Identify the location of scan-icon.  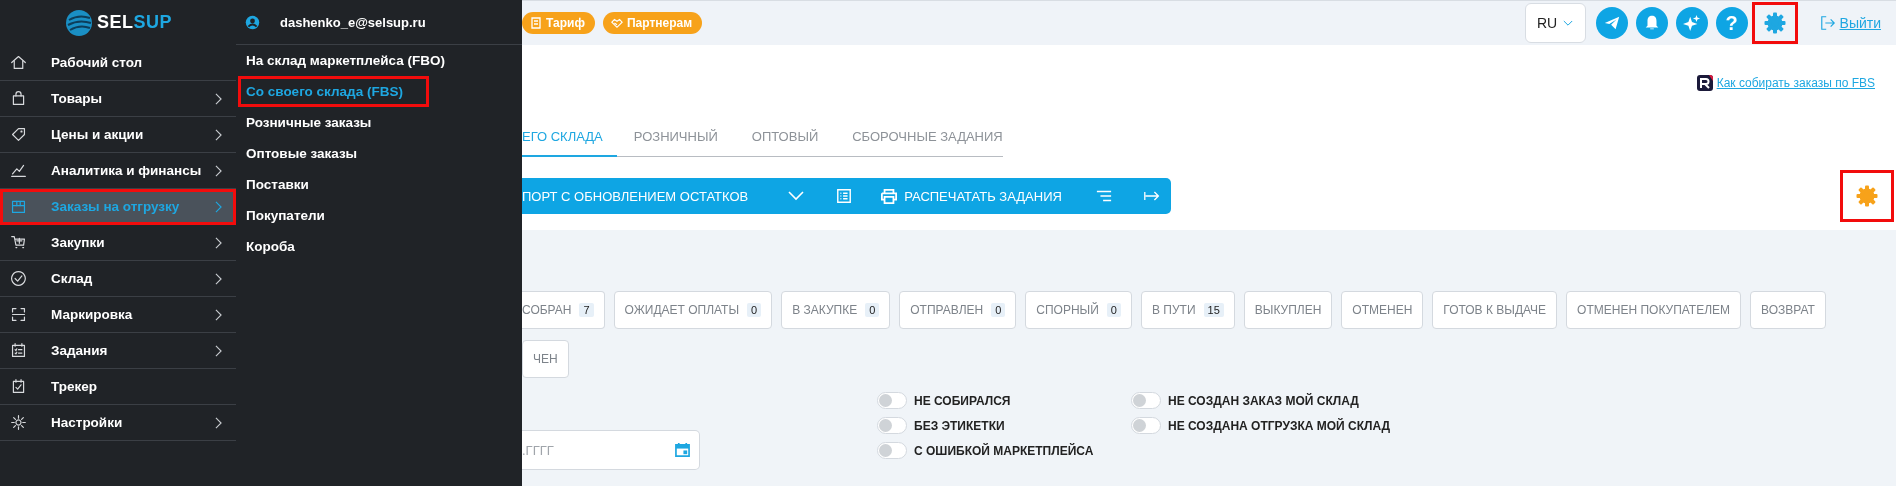
(18, 314).